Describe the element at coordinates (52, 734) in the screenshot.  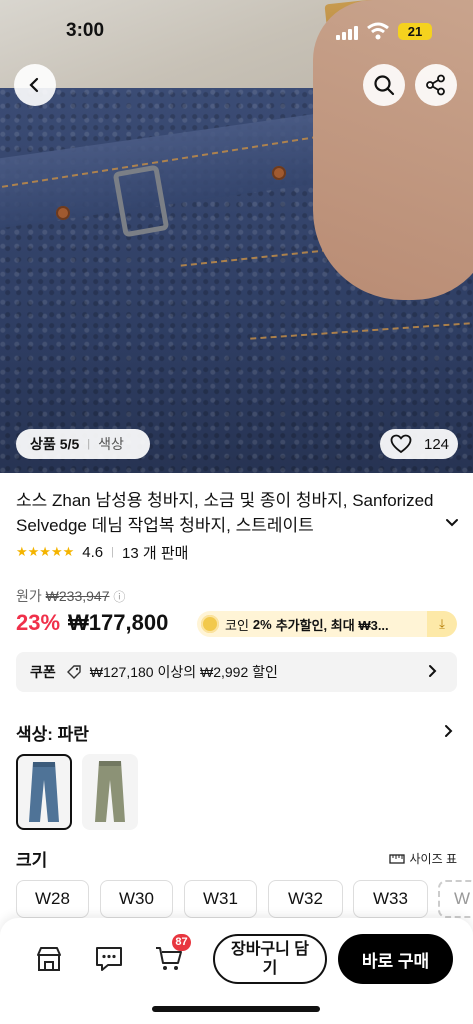
I see `color-heading: 색상: 파란` at that location.